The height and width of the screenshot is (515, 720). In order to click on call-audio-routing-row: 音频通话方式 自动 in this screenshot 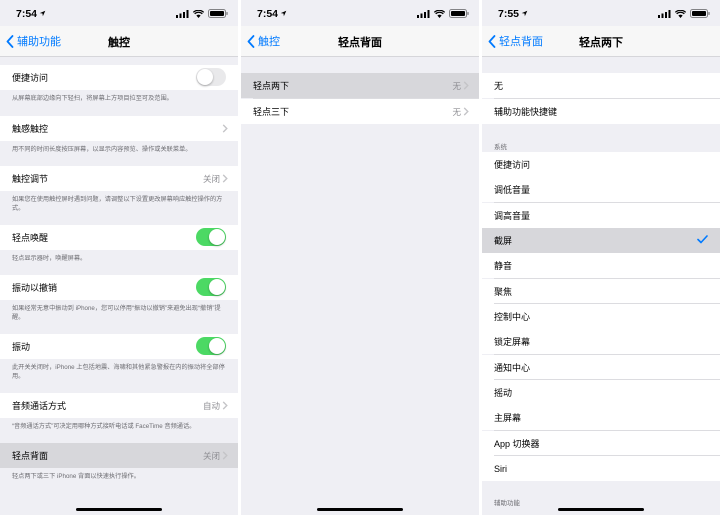, I will do `click(119, 405)`.